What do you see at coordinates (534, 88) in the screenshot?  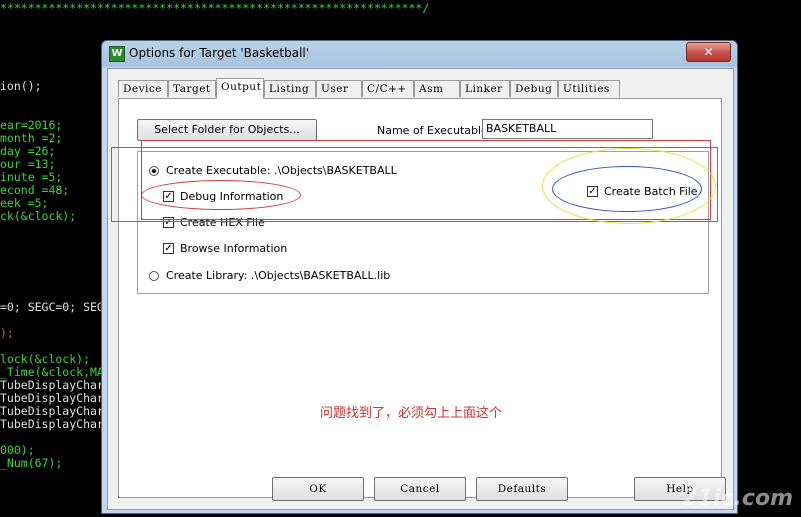 I see `tab-debug: Debug` at bounding box center [534, 88].